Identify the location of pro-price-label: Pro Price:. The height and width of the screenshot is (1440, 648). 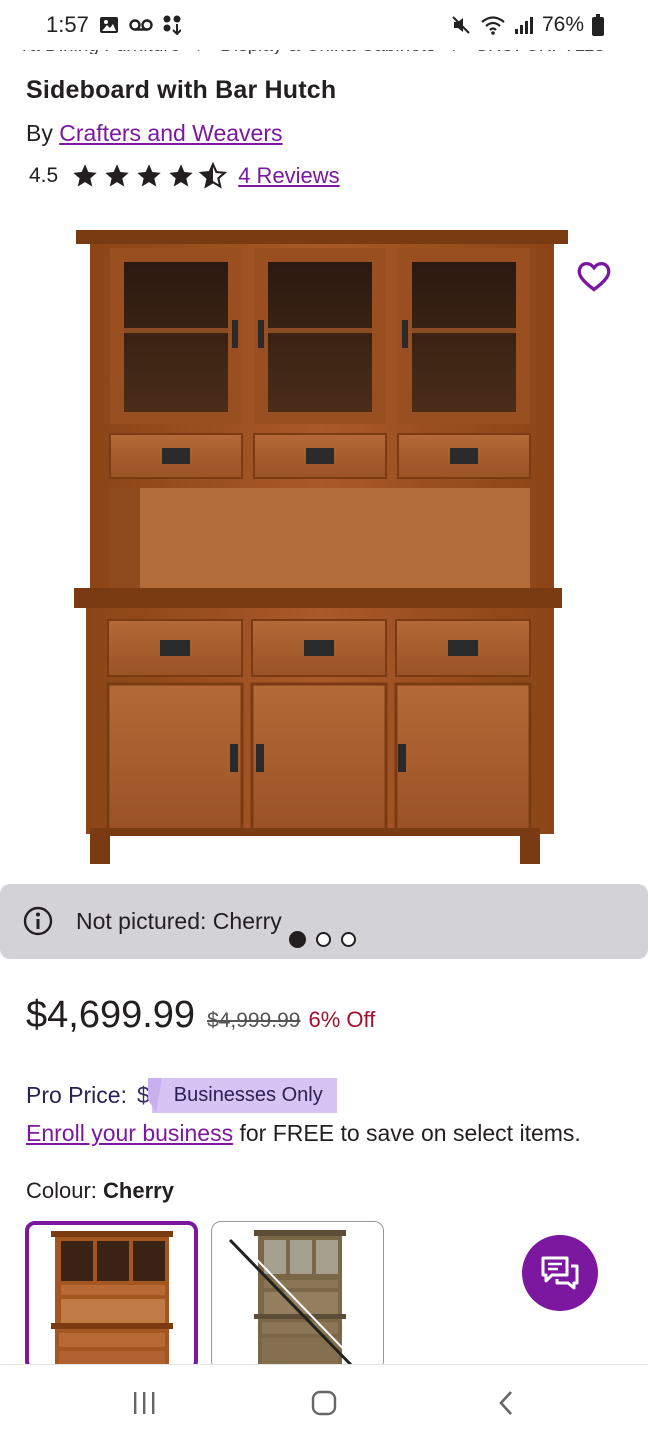
(76, 1095).